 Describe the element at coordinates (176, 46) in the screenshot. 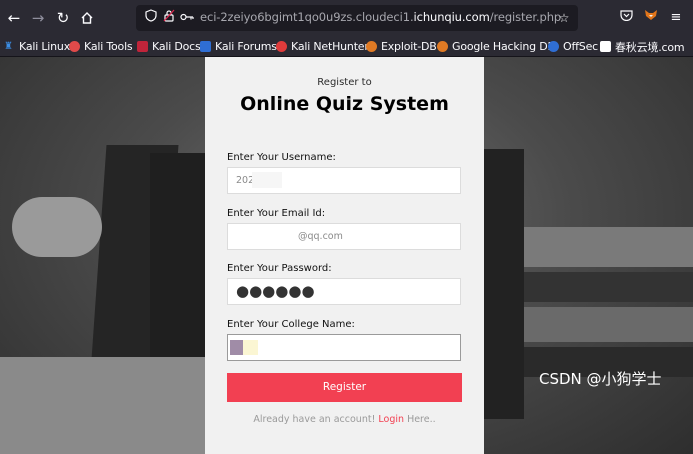

I see `bookmark-label: Kali Docs` at that location.